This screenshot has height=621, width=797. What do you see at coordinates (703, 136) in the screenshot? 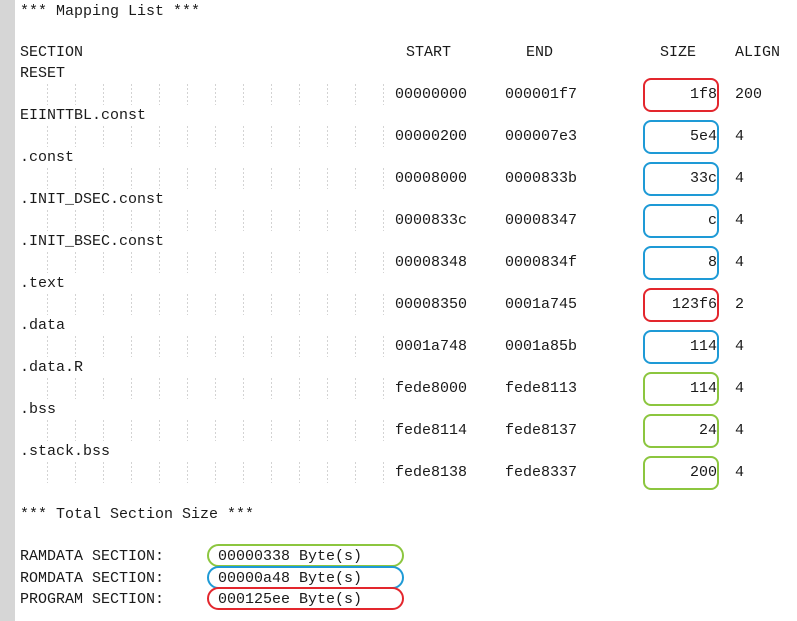
I see `section-size: 5e4` at bounding box center [703, 136].